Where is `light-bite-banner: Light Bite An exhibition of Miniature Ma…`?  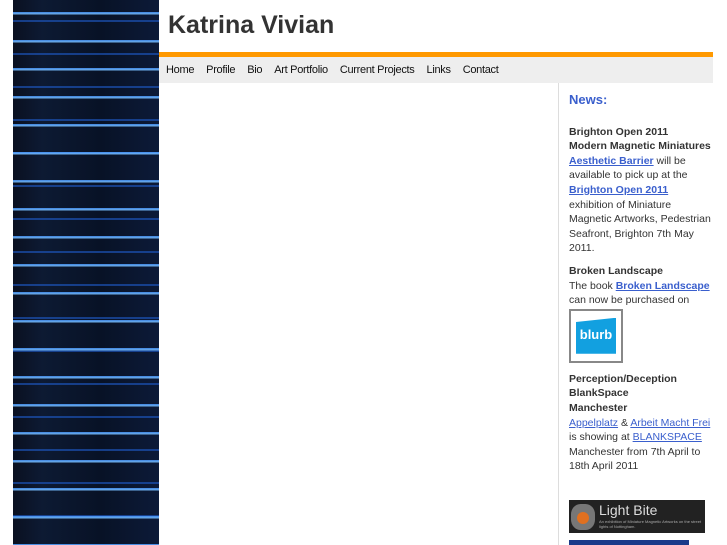
light-bite-banner: Light Bite An exhibition of Miniature Ma… is located at coordinates (637, 516).